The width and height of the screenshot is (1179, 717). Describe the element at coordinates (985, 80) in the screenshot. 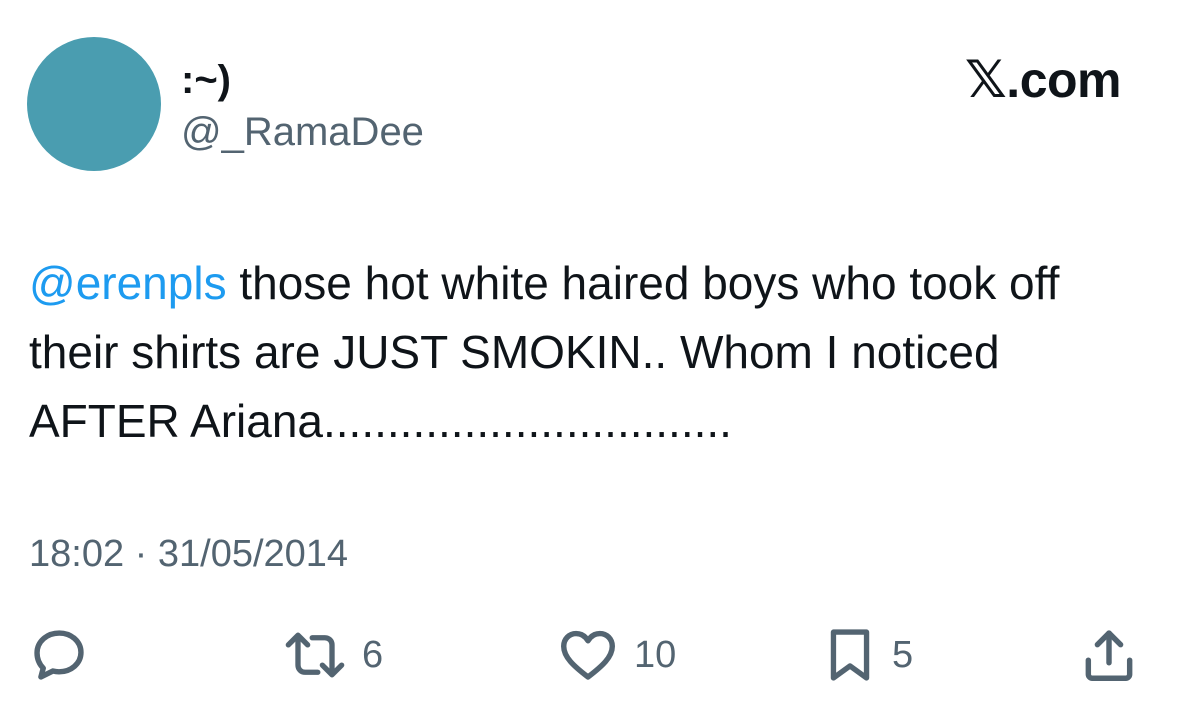

I see `x-glyph: 𝕏` at that location.